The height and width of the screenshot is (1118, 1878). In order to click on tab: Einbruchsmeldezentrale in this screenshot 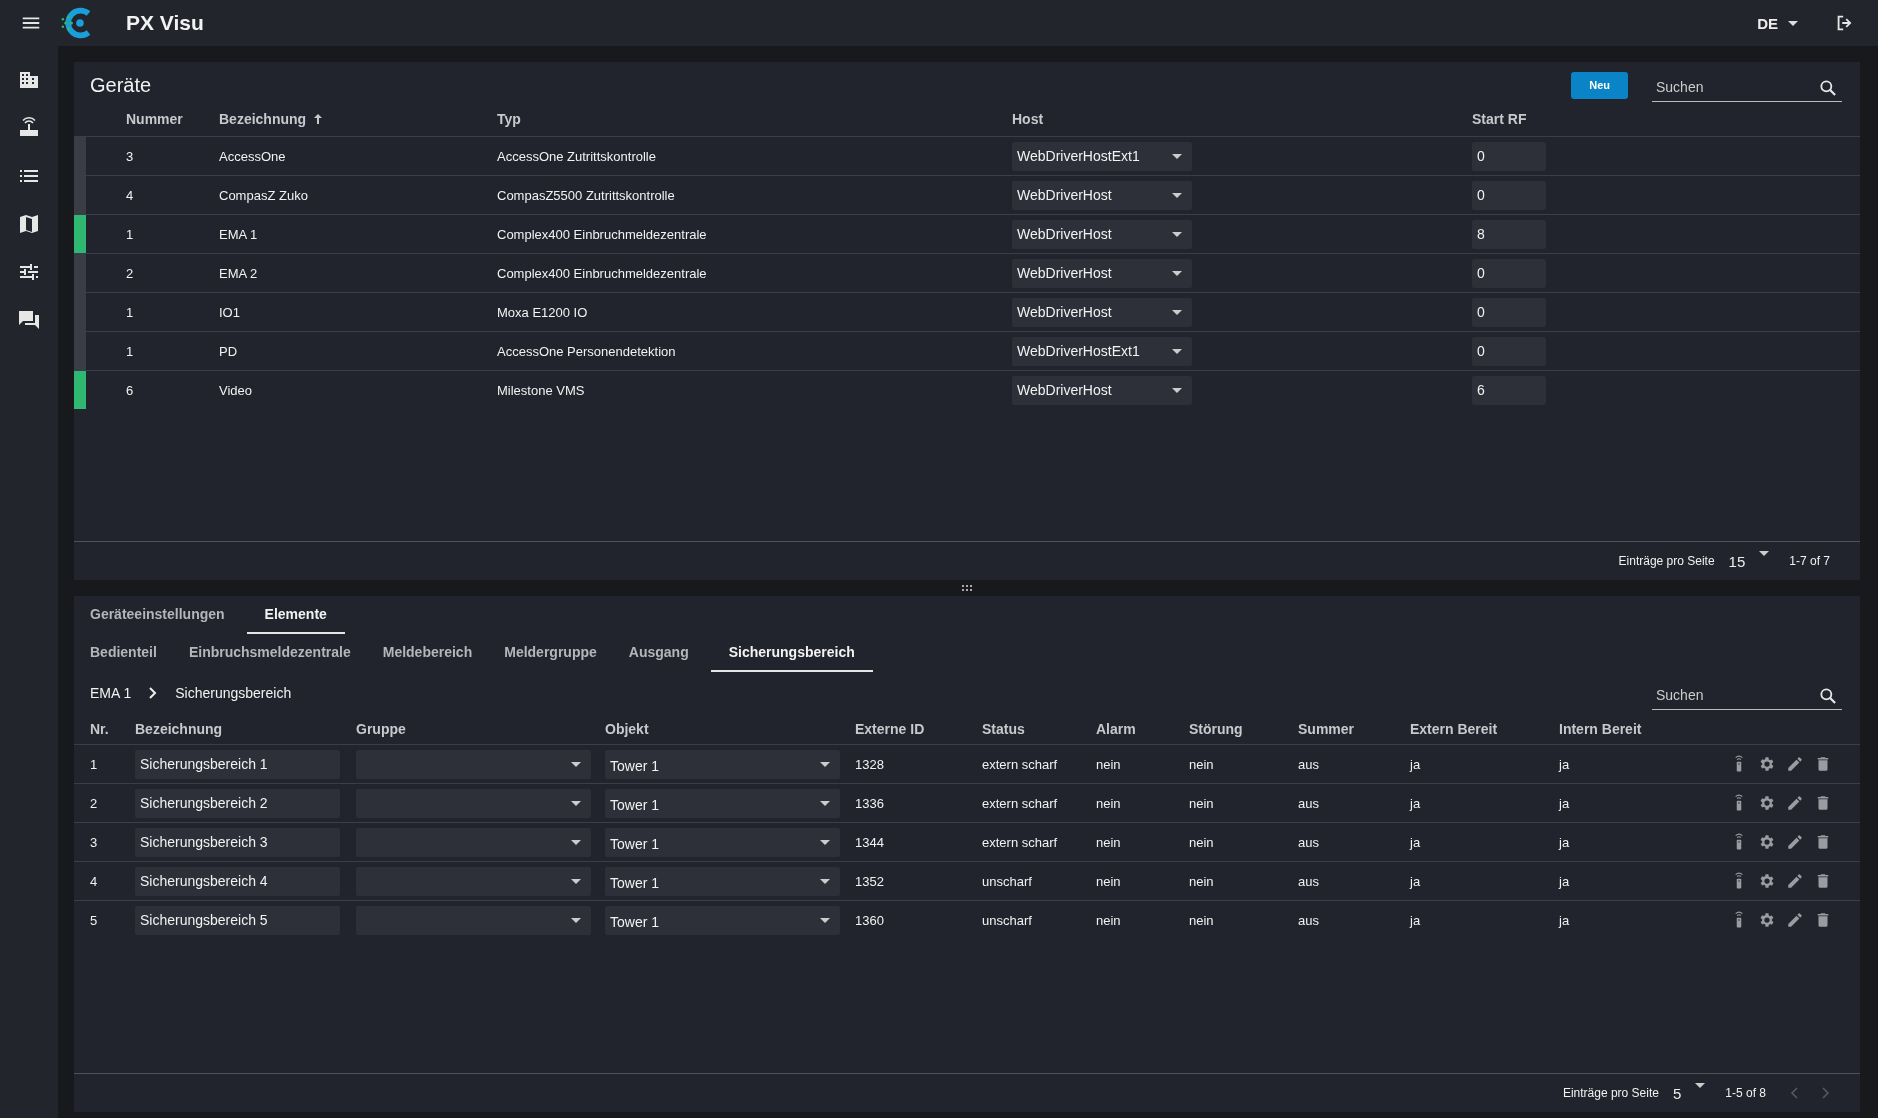, I will do `click(269, 658)`.